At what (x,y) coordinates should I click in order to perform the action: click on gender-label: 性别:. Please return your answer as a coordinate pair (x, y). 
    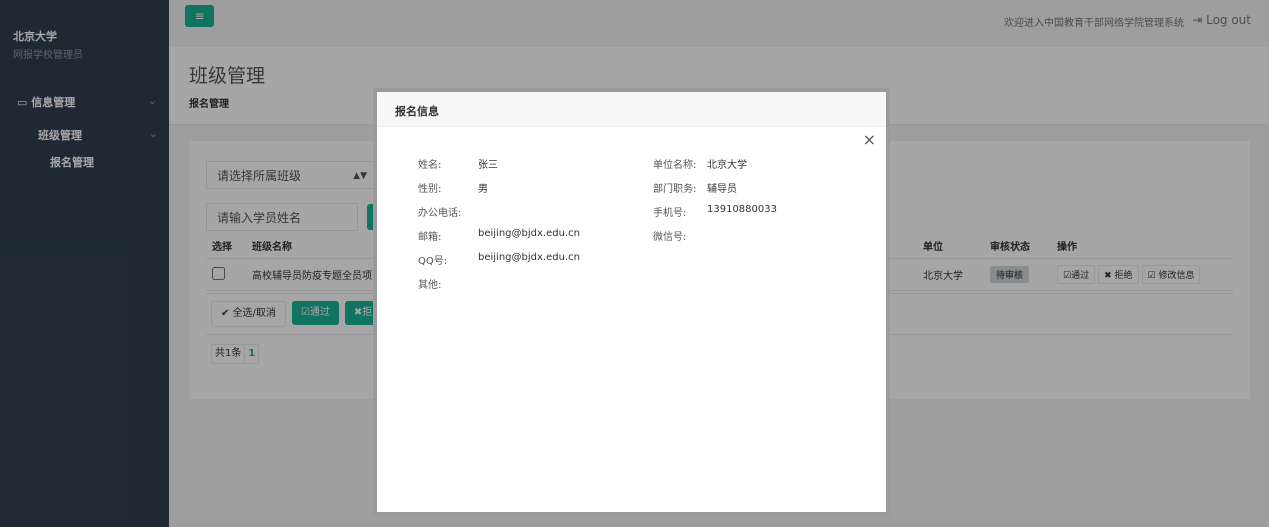
    Looking at the image, I should click on (430, 189).